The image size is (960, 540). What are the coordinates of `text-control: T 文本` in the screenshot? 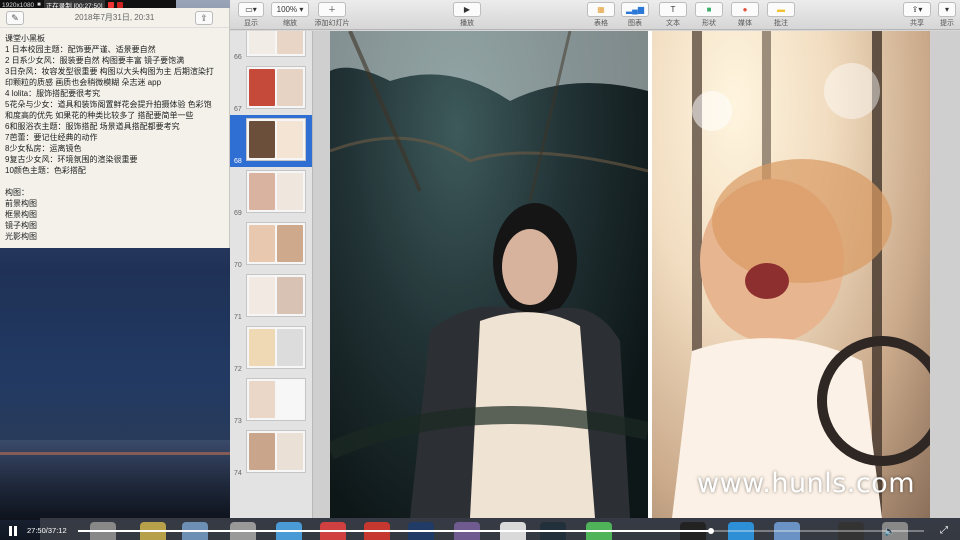 It's located at (673, 15).